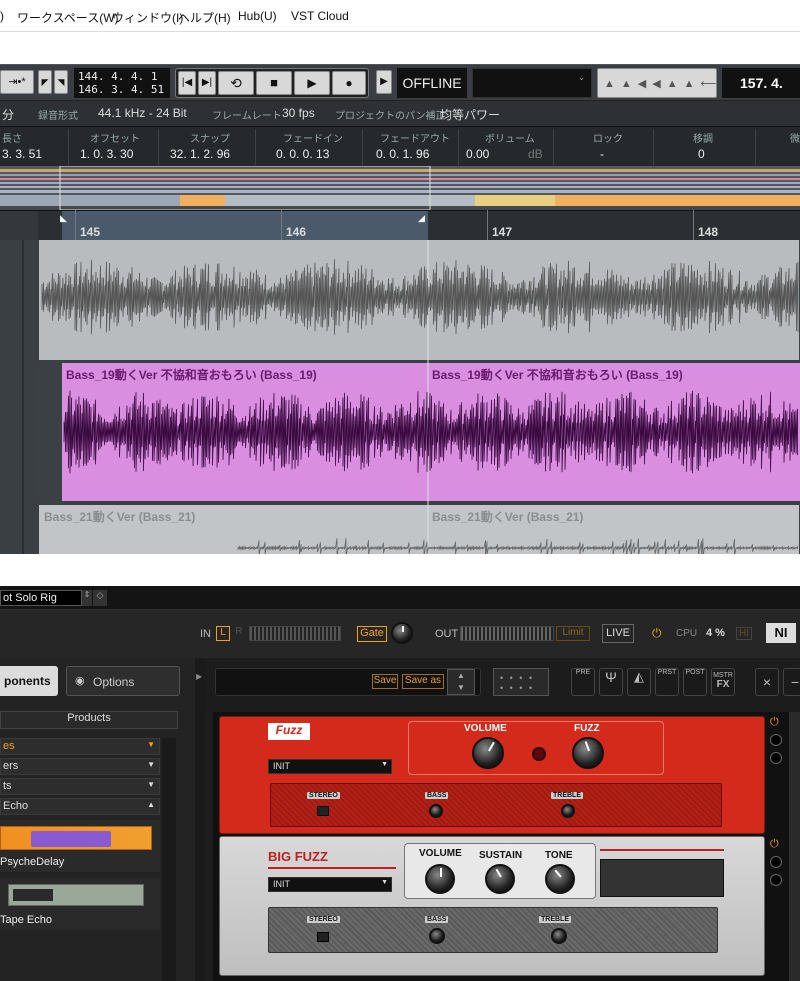 This screenshot has height=981, width=800. I want to click on big-fuzz-bass-knob, so click(437, 936).